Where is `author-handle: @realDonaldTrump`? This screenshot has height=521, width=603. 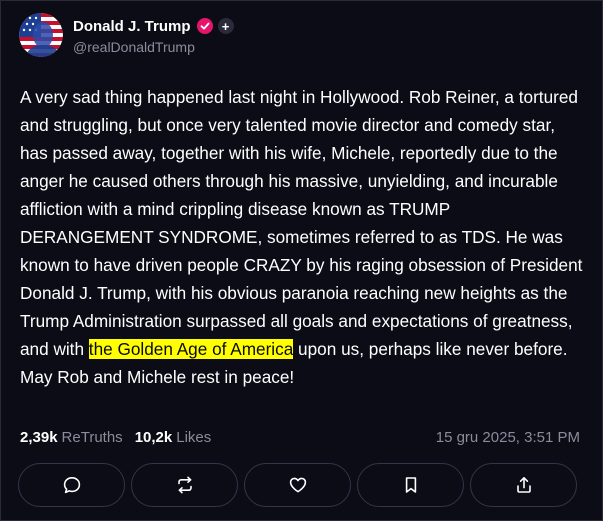
author-handle: @realDonaldTrump is located at coordinates (153, 47).